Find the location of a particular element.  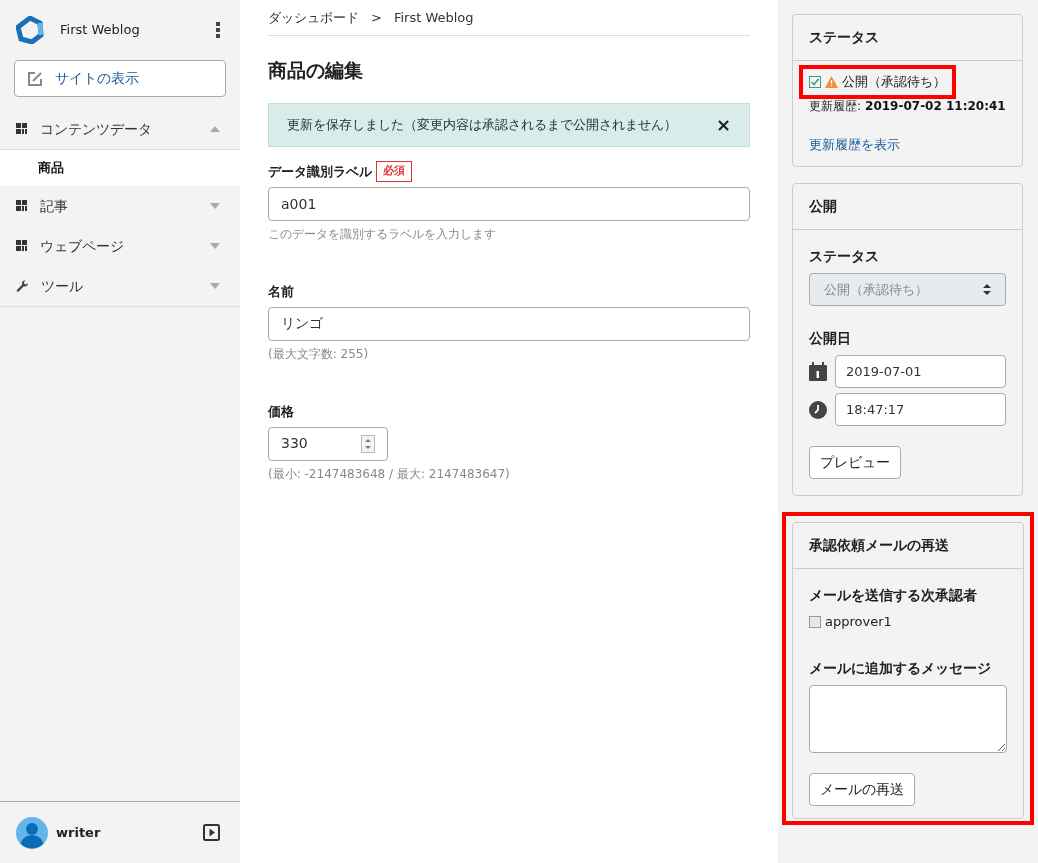

spinner-arrows-icon is located at coordinates (368, 443).